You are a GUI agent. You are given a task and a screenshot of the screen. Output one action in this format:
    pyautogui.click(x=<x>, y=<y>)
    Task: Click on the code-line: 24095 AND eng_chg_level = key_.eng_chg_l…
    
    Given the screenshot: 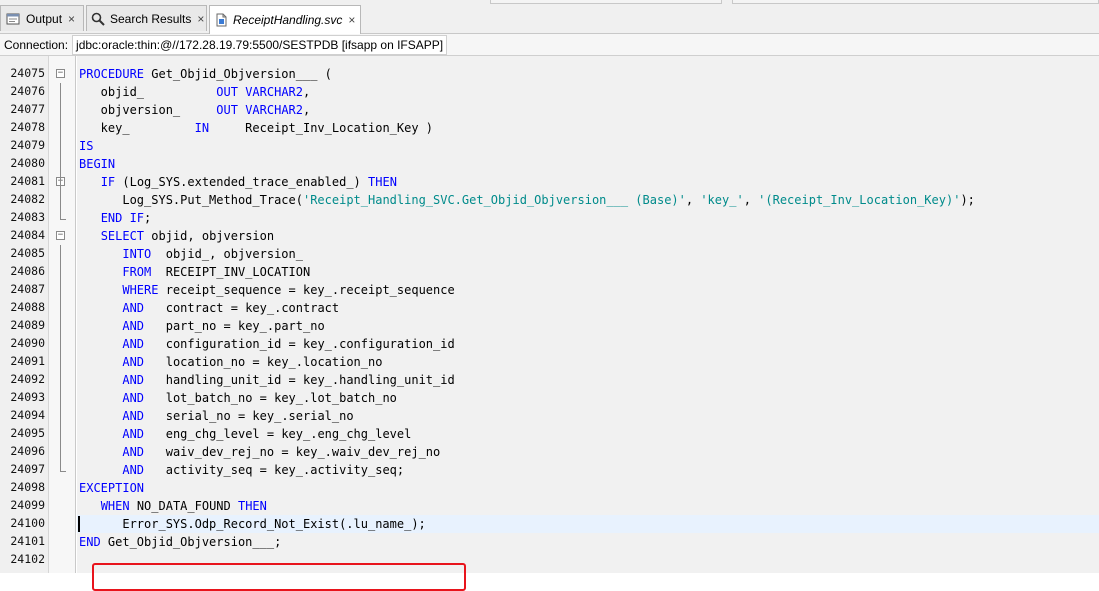 What is the action you would take?
    pyautogui.click(x=549, y=434)
    